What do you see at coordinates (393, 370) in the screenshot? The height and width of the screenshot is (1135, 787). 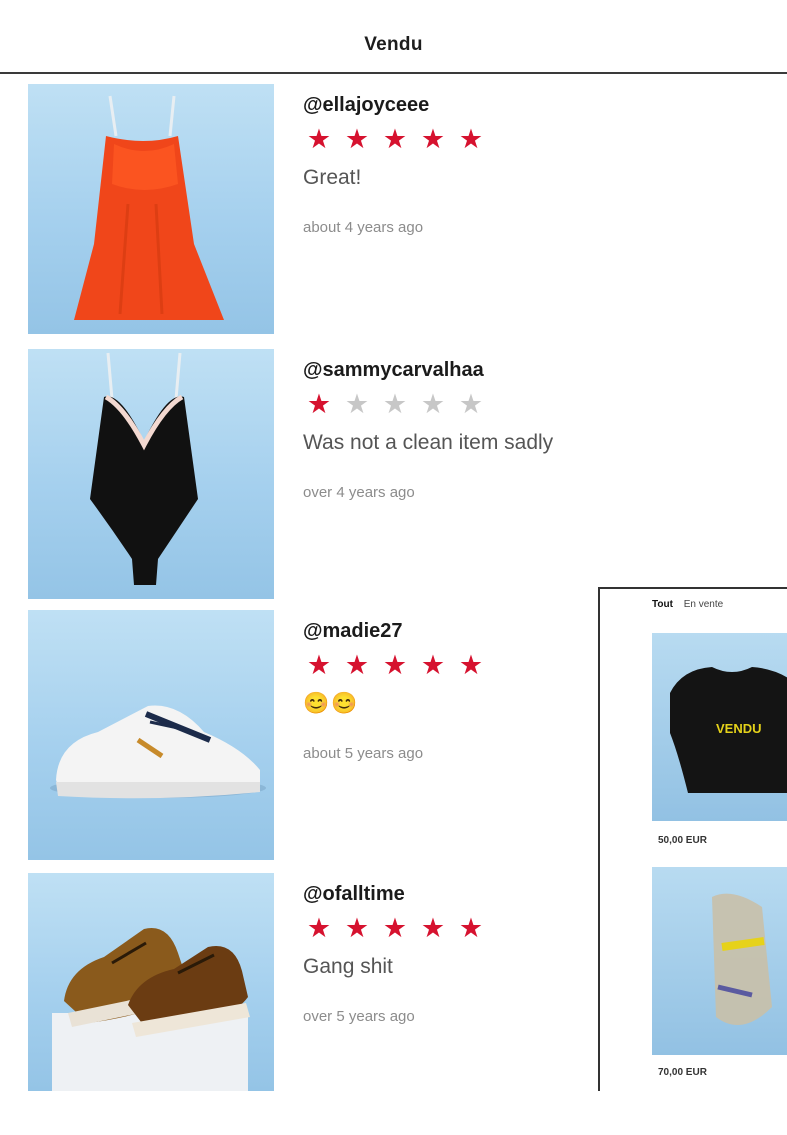 I see `reviewer-handle: @sammycarvalhaa` at bounding box center [393, 370].